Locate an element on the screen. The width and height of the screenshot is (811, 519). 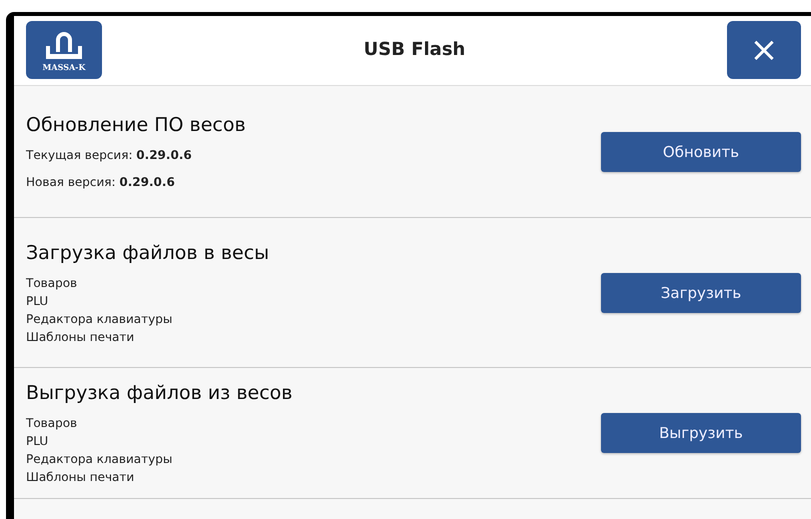
action-button: Выгрузить is located at coordinates (701, 433).